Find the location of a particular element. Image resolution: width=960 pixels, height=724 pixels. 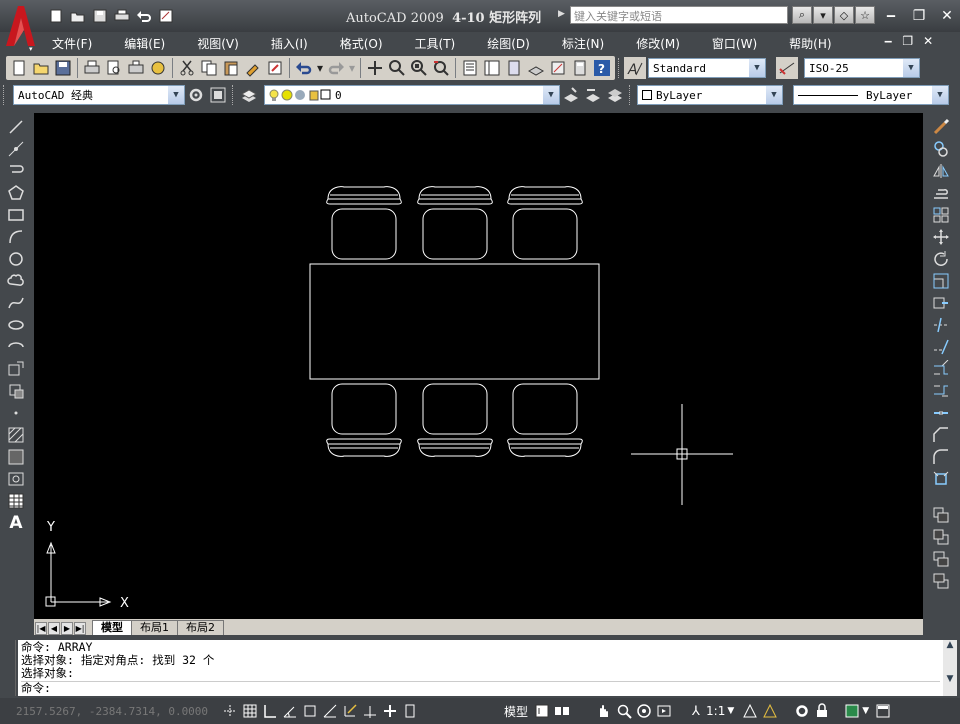

markup-set-icon is located at coordinates (558, 68).